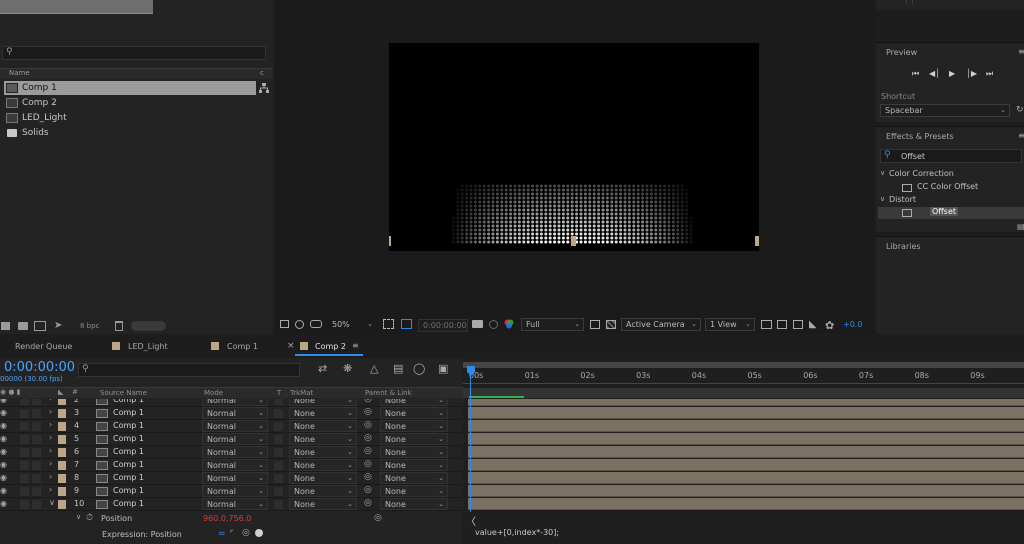  What do you see at coordinates (43, 346) in the screenshot?
I see `tab-render-queue: Render Queue` at bounding box center [43, 346].